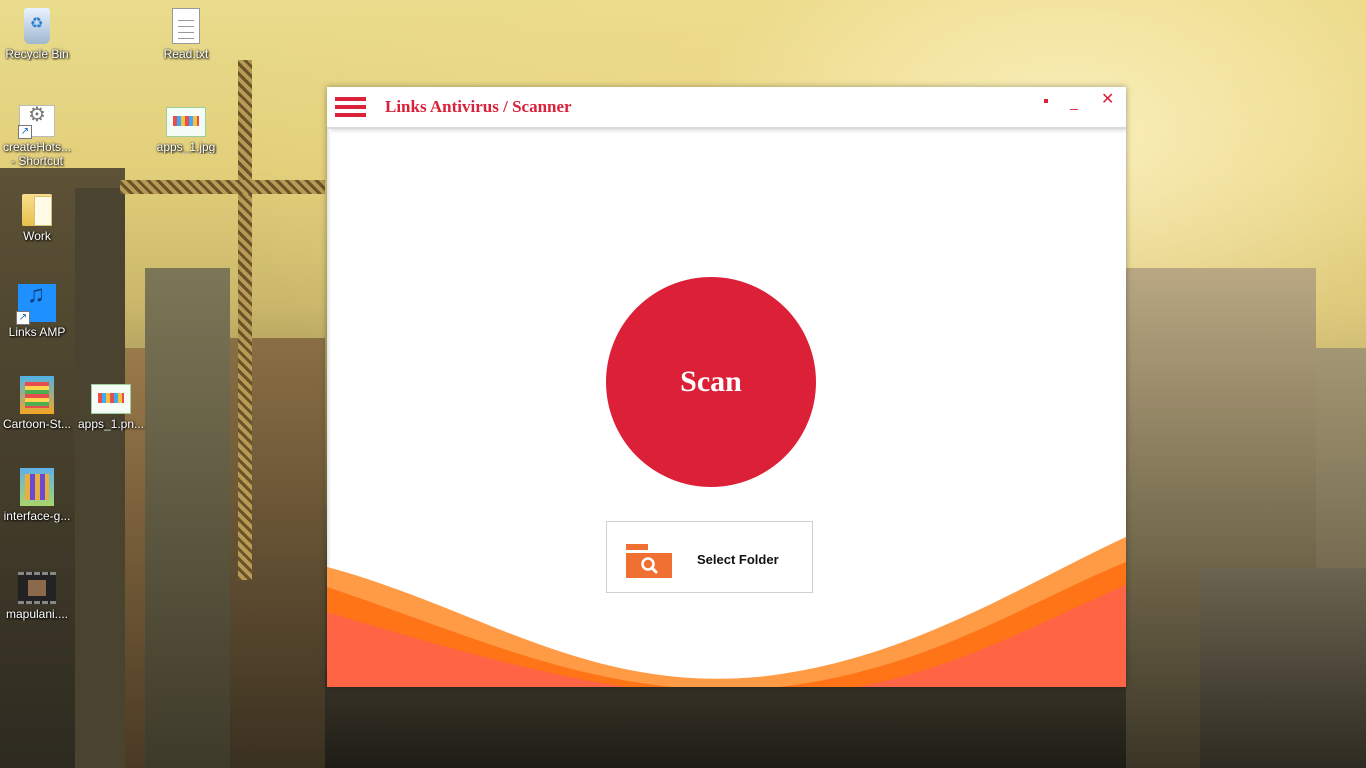 The image size is (1366, 768). What do you see at coordinates (186, 147) in the screenshot?
I see `desktop-icon-label: apps_1.jpg` at bounding box center [186, 147].